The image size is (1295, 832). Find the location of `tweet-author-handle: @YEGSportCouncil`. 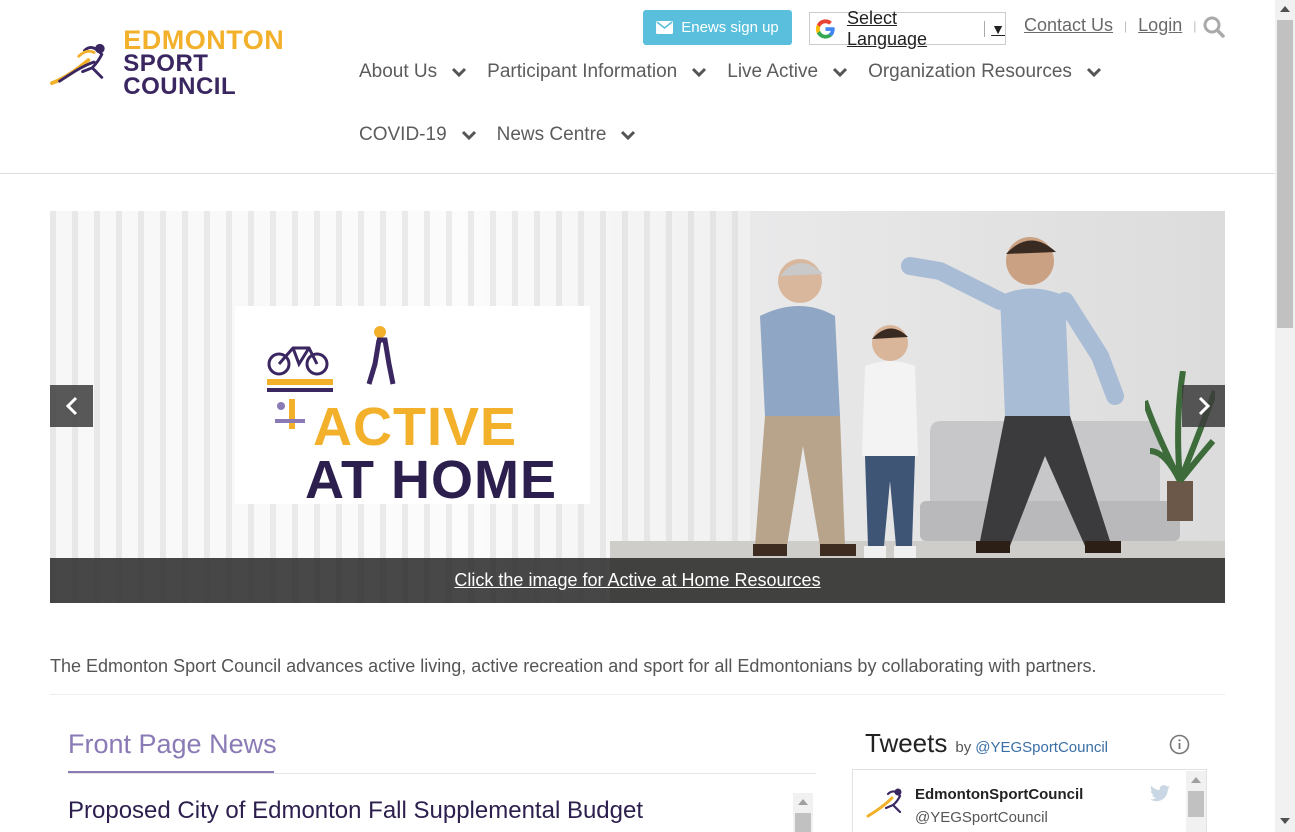

tweet-author-handle: @YEGSportCouncil is located at coordinates (981, 817).